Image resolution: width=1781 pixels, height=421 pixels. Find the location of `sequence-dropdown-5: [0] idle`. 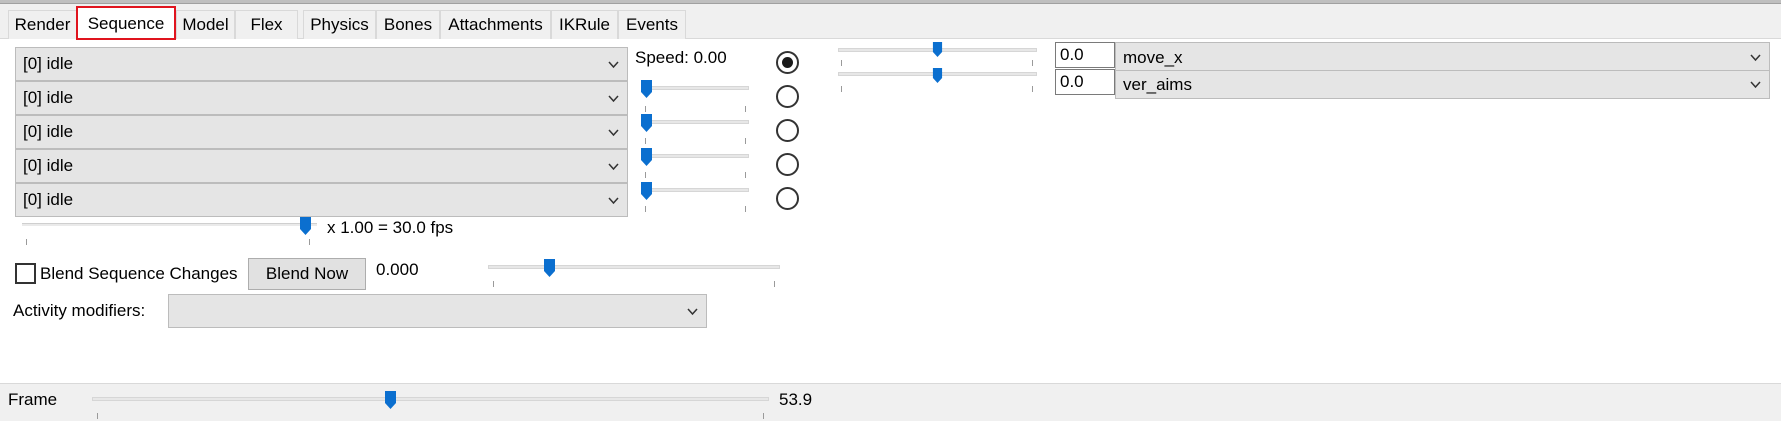

sequence-dropdown-5: [0] idle is located at coordinates (321, 200).